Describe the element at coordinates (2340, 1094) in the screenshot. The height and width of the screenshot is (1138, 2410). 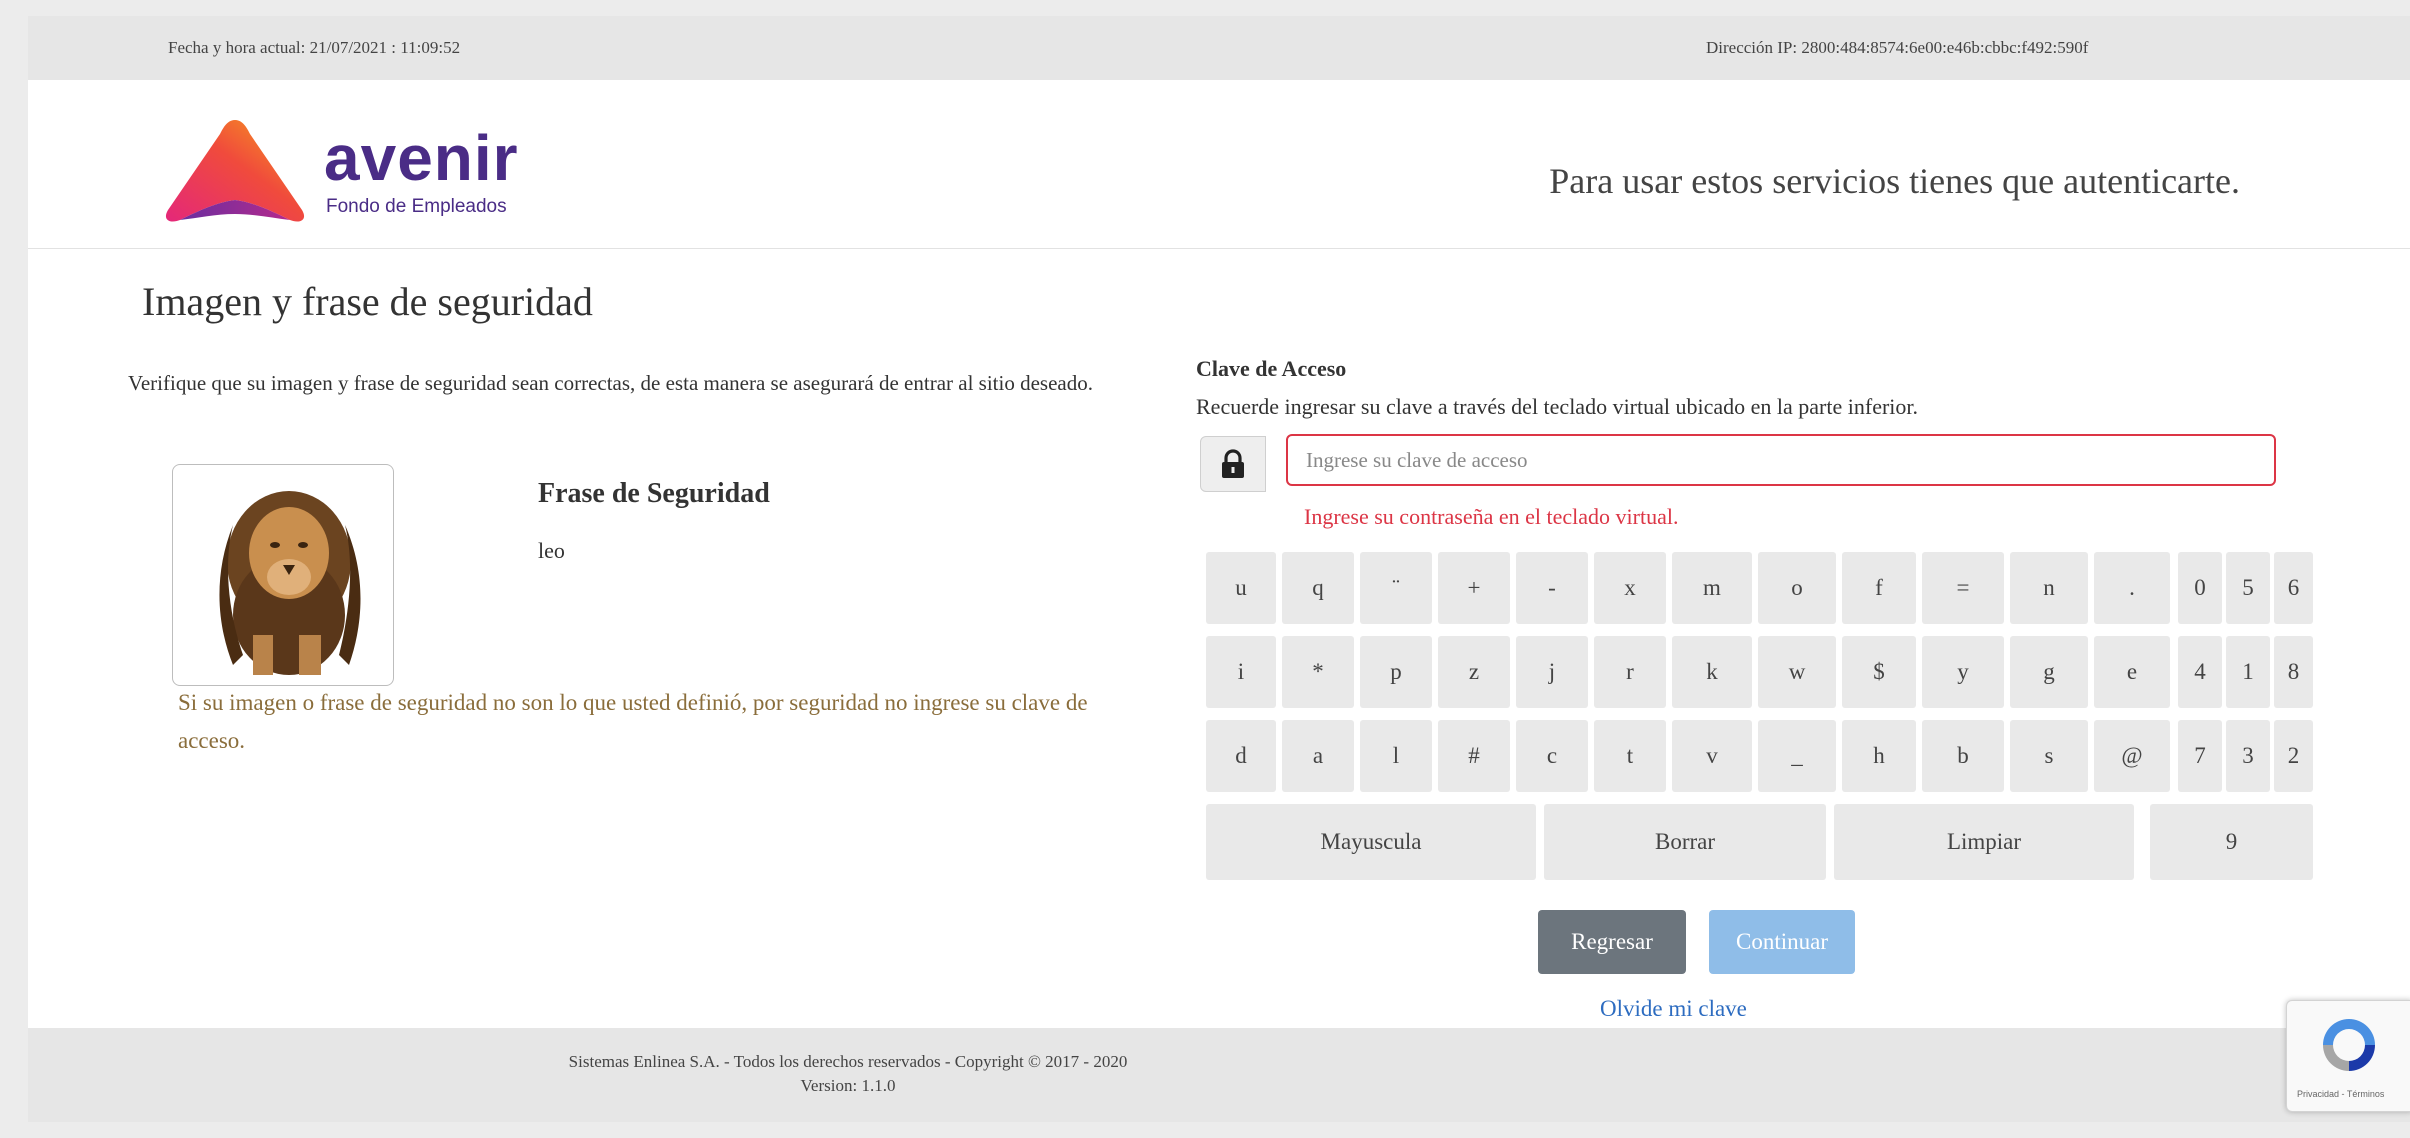
I see `recaptcha-terms: Privacidad - Términos` at that location.